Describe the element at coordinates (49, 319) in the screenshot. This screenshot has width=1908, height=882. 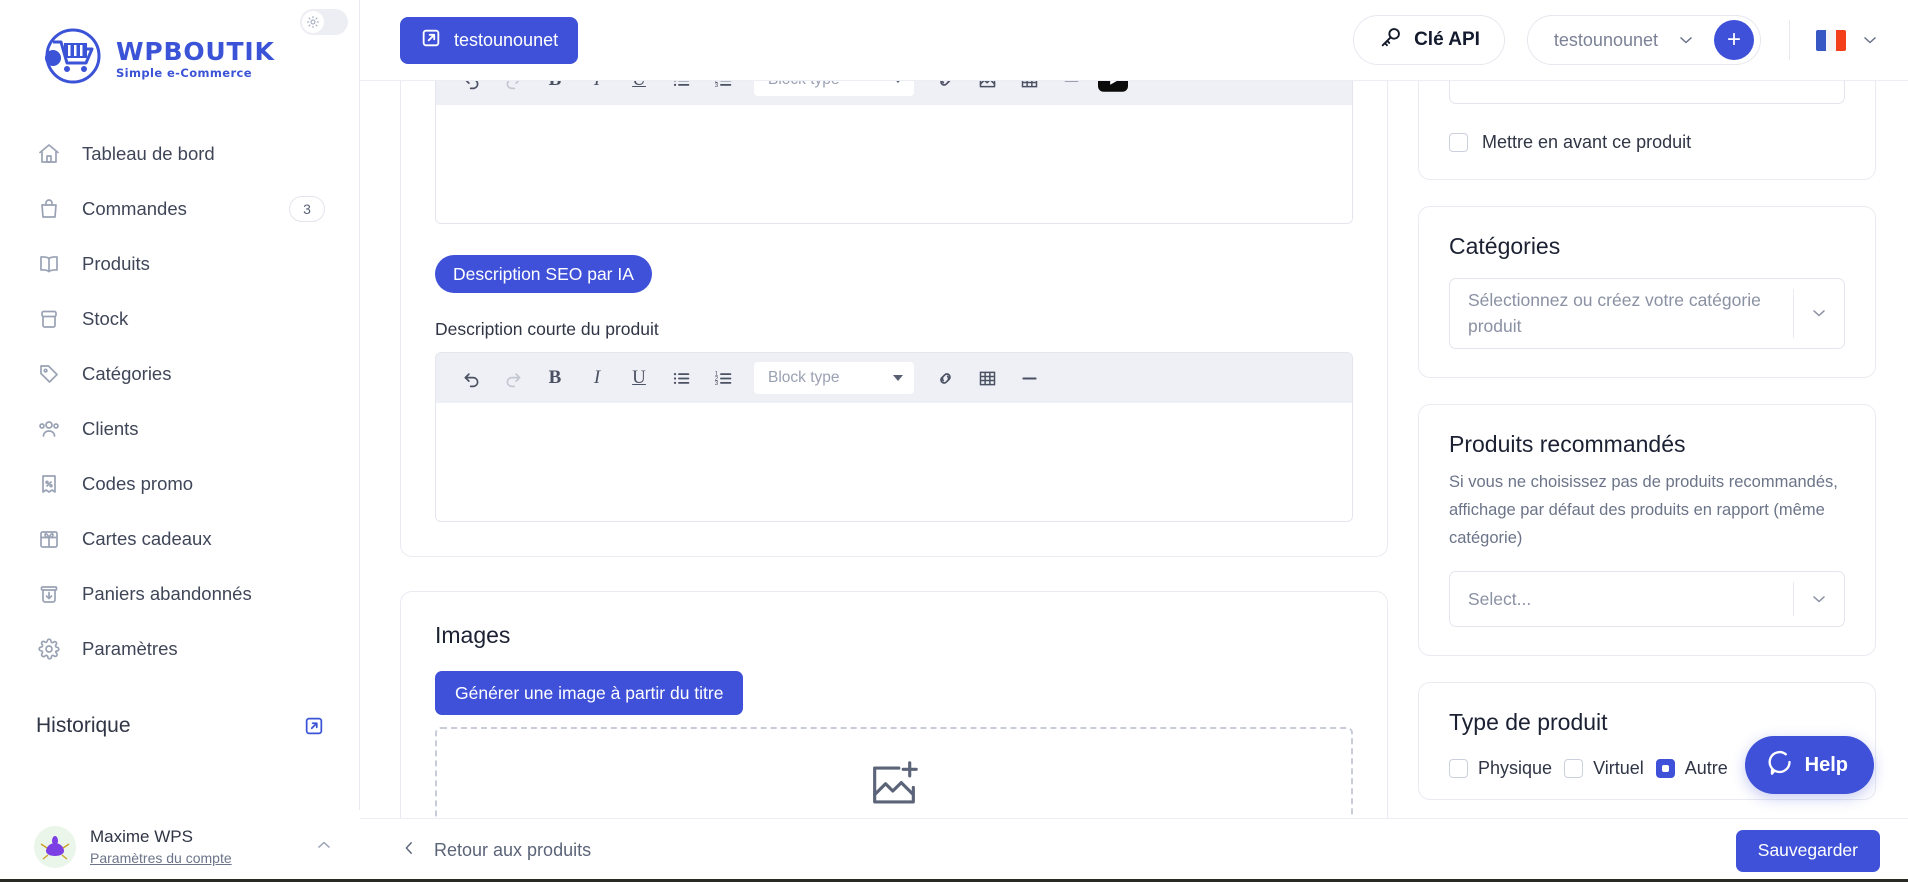
I see `box-icon` at that location.